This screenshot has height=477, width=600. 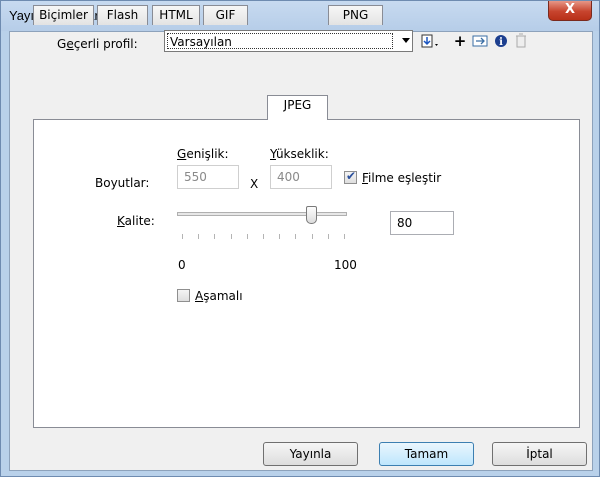 What do you see at coordinates (136, 221) in the screenshot?
I see `quality-label: Kalite:` at bounding box center [136, 221].